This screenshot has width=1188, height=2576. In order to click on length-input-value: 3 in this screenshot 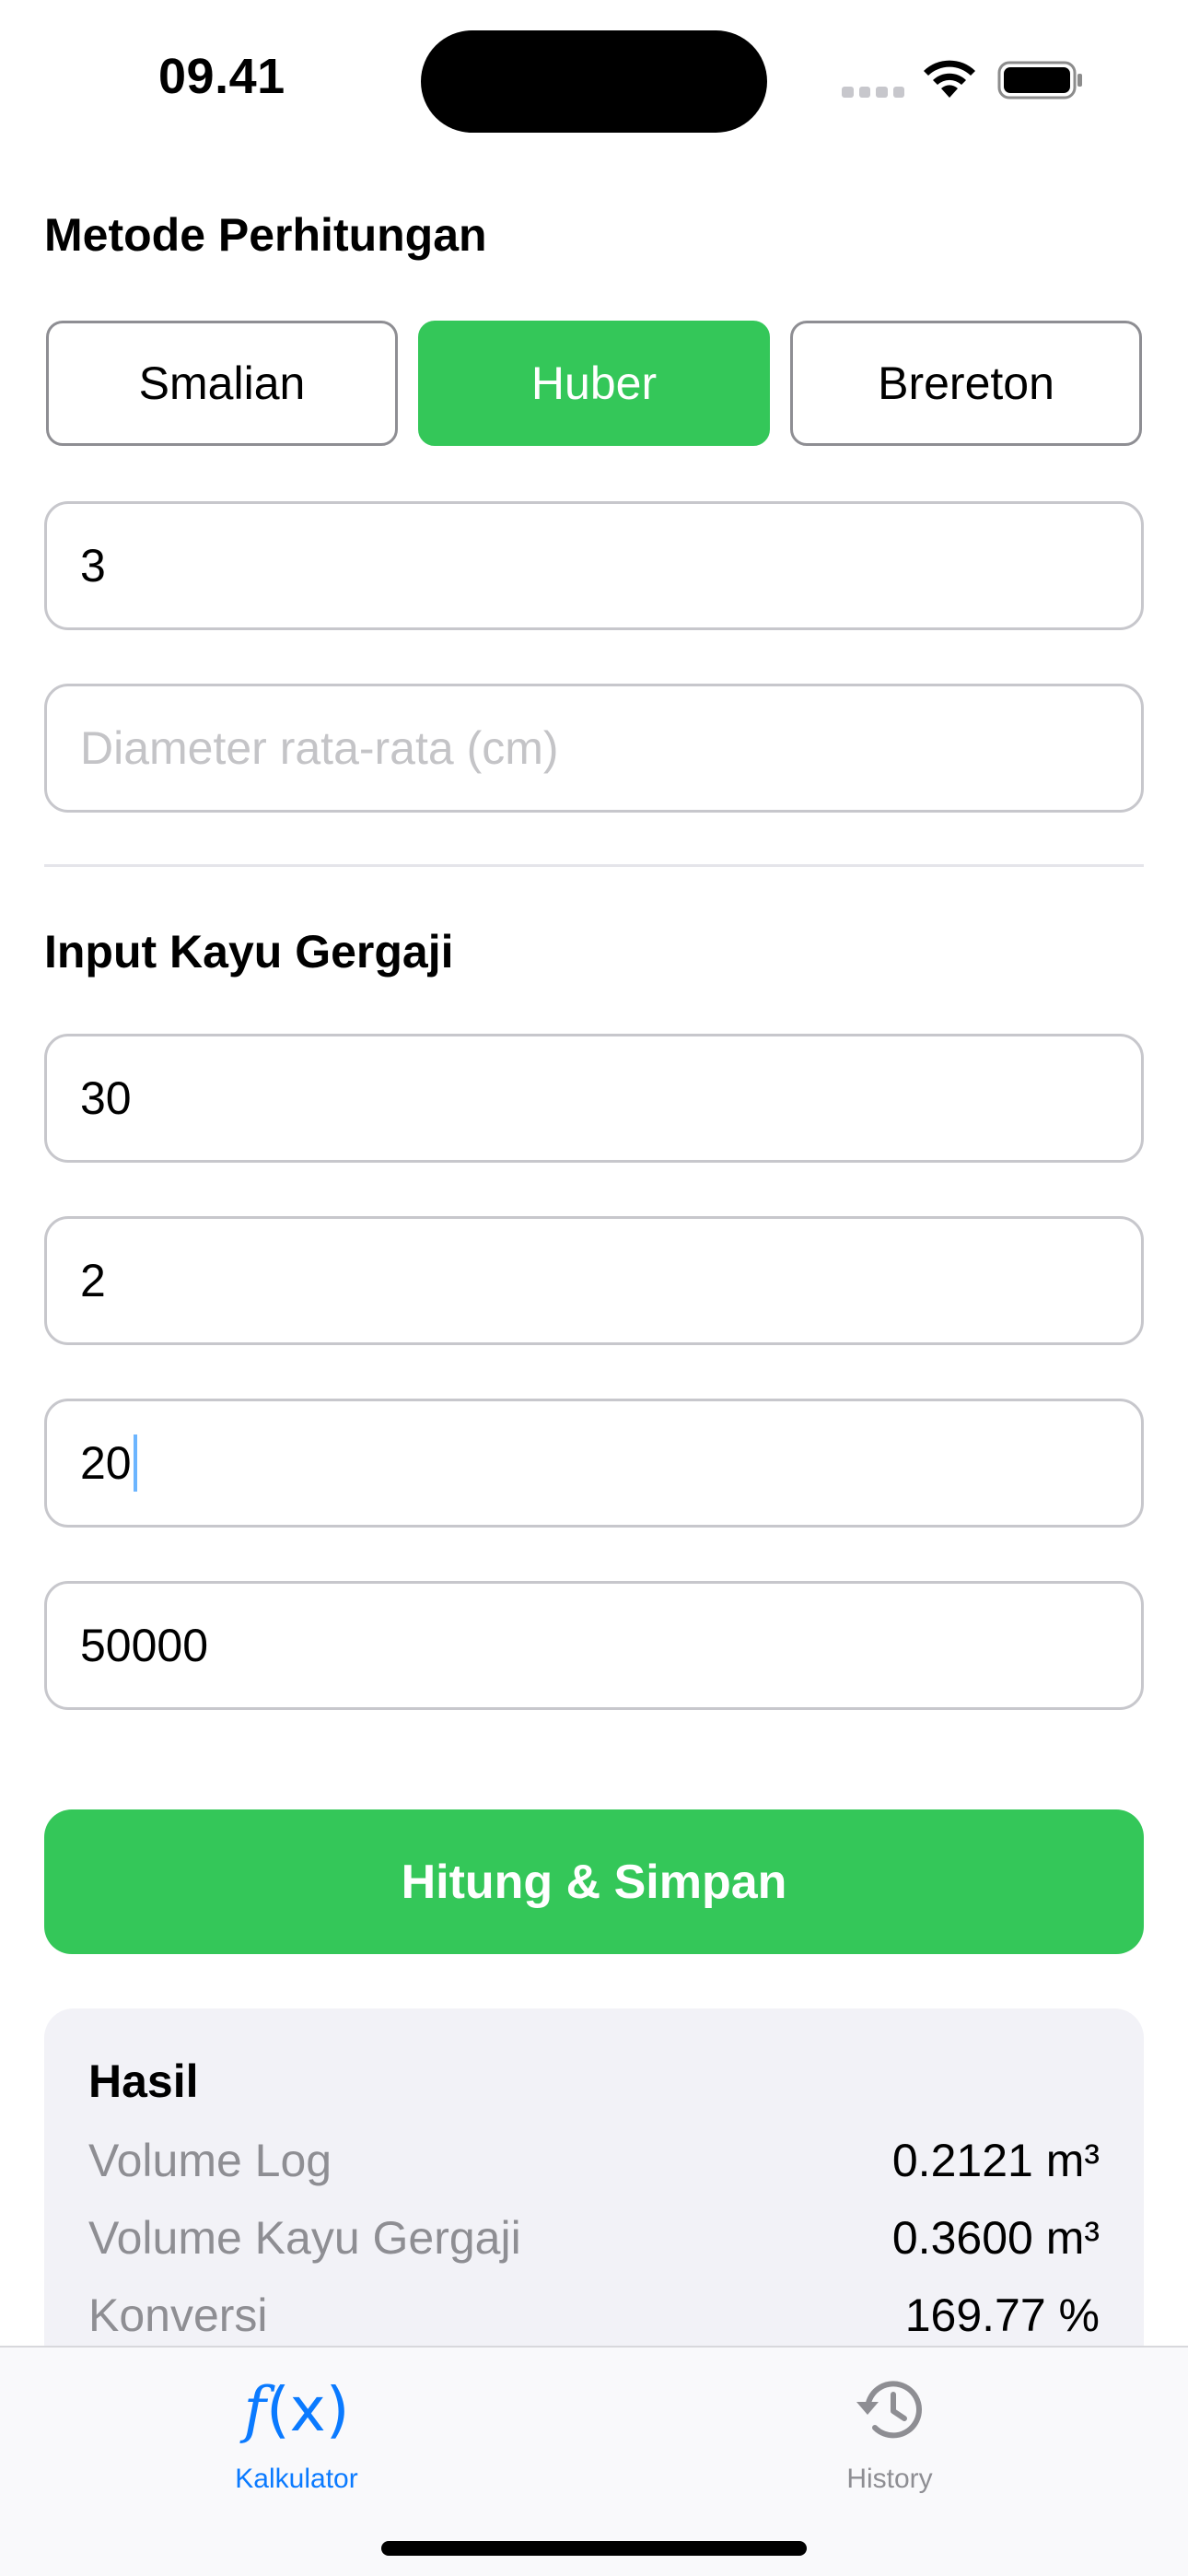, I will do `click(93, 565)`.